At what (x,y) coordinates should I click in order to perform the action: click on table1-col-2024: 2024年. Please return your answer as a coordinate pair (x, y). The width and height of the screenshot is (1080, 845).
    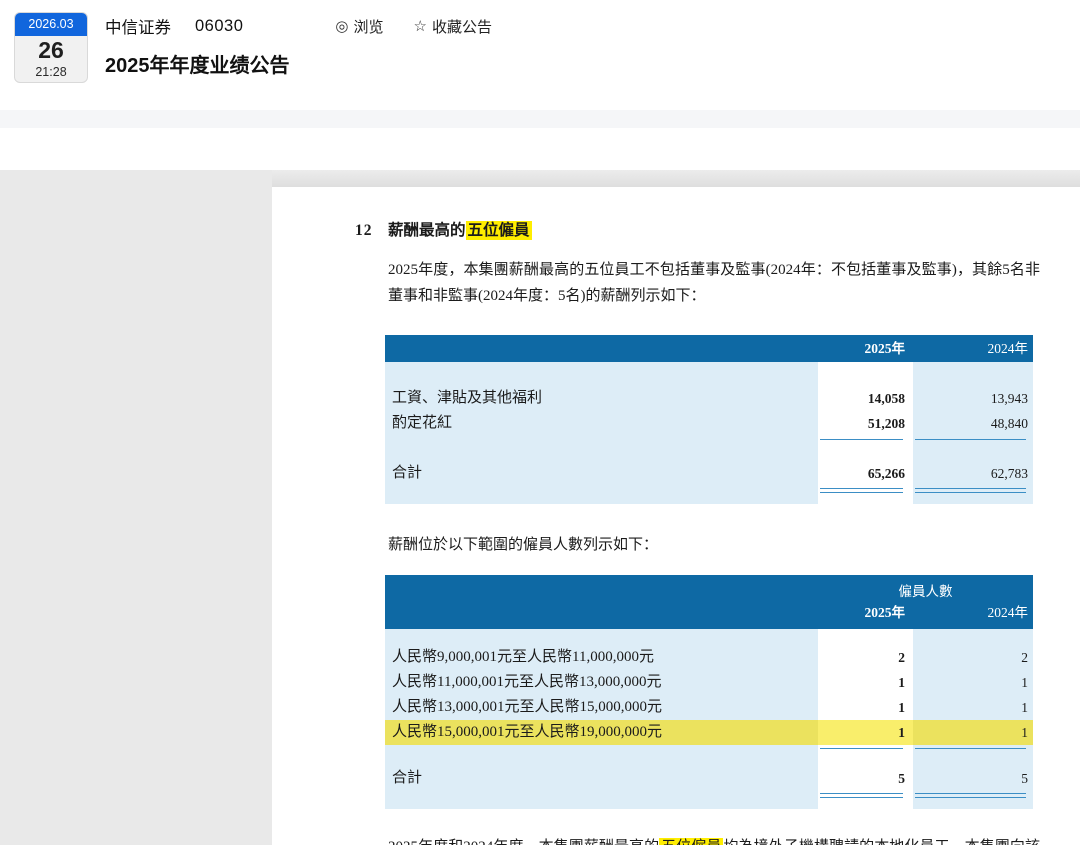
    Looking at the image, I should click on (1008, 348).